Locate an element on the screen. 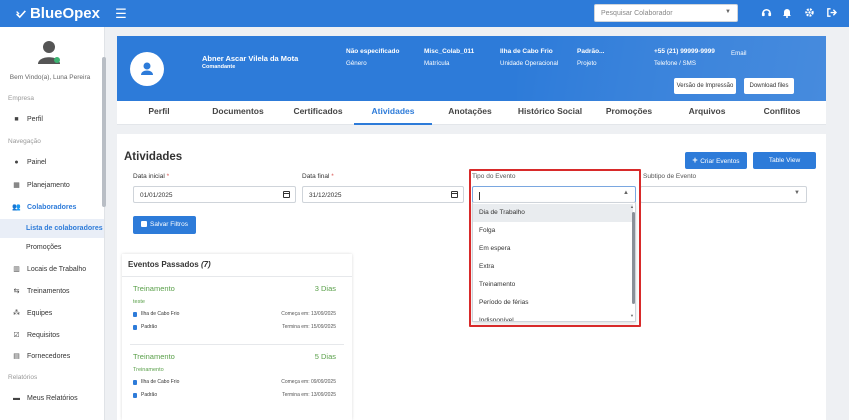 This screenshot has height=420, width=849. tab-perfil: Perfil is located at coordinates (159, 113).